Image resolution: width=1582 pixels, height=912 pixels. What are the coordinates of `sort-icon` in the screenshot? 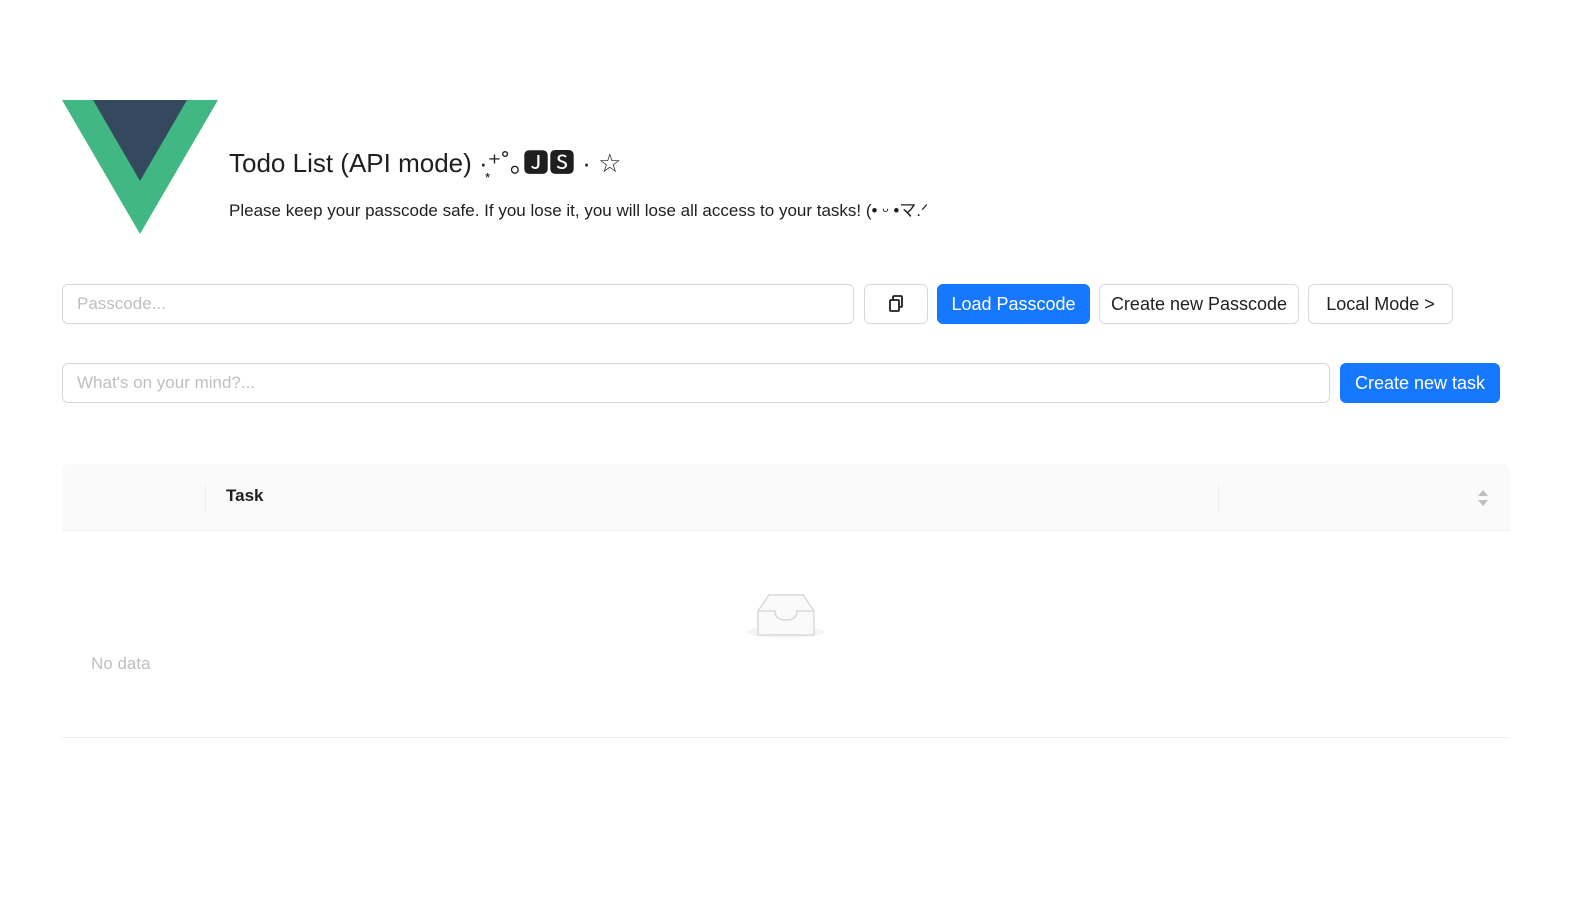 It's located at (1483, 498).